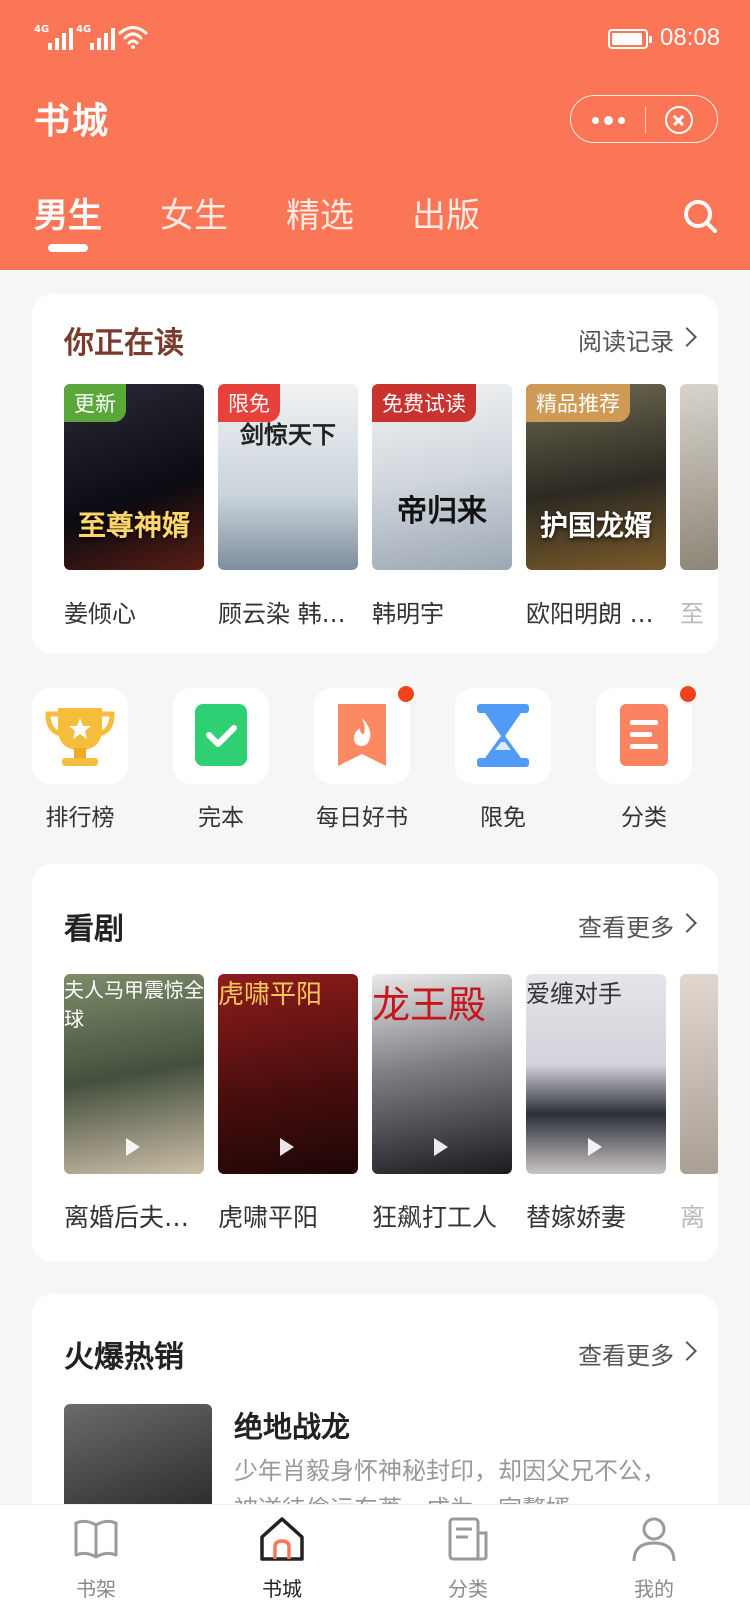 The height and width of the screenshot is (1624, 750). What do you see at coordinates (442, 611) in the screenshot?
I see `book-name: 韩明宇` at bounding box center [442, 611].